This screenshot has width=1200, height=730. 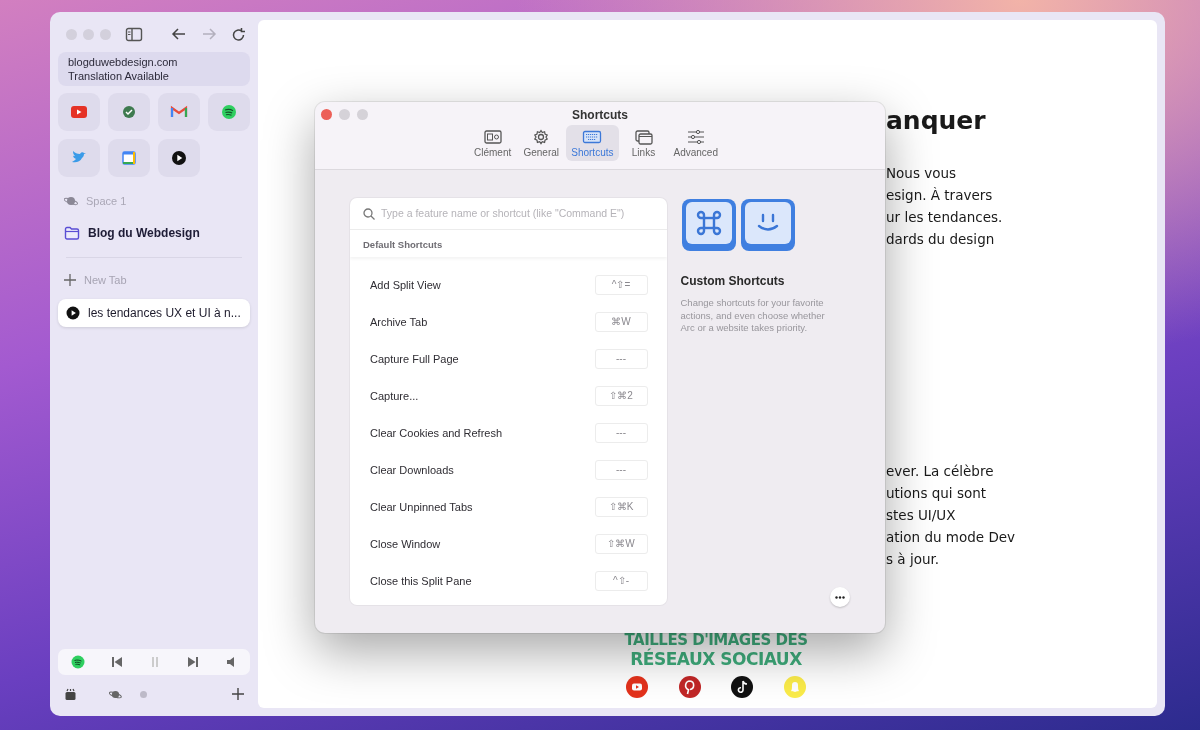 What do you see at coordinates (921, 515) in the screenshot?
I see `paragraph-text: stes UI/UX` at bounding box center [921, 515].